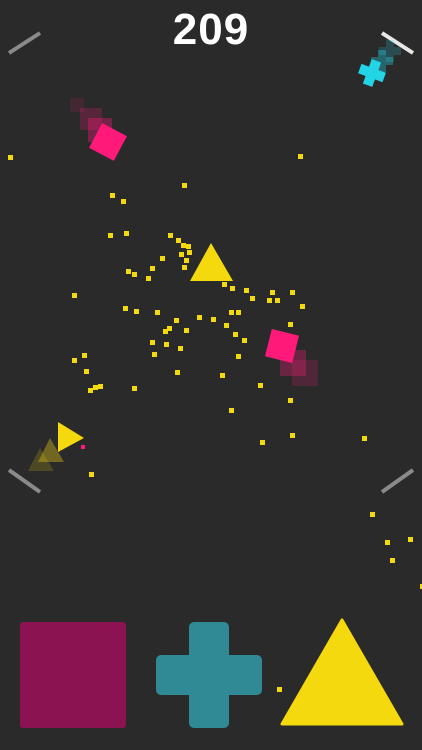 Image resolution: width=422 pixels, height=750 pixels. Describe the element at coordinates (56, 446) in the screenshot. I see `enemy-triangle` at that location.